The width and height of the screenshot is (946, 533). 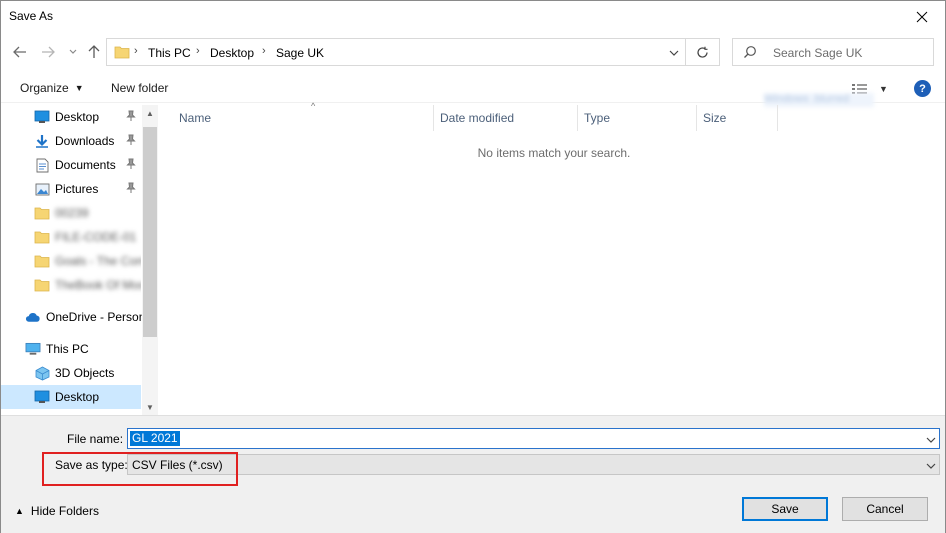 What do you see at coordinates (140, 469) in the screenshot?
I see `annotation-highlight-box` at bounding box center [140, 469].